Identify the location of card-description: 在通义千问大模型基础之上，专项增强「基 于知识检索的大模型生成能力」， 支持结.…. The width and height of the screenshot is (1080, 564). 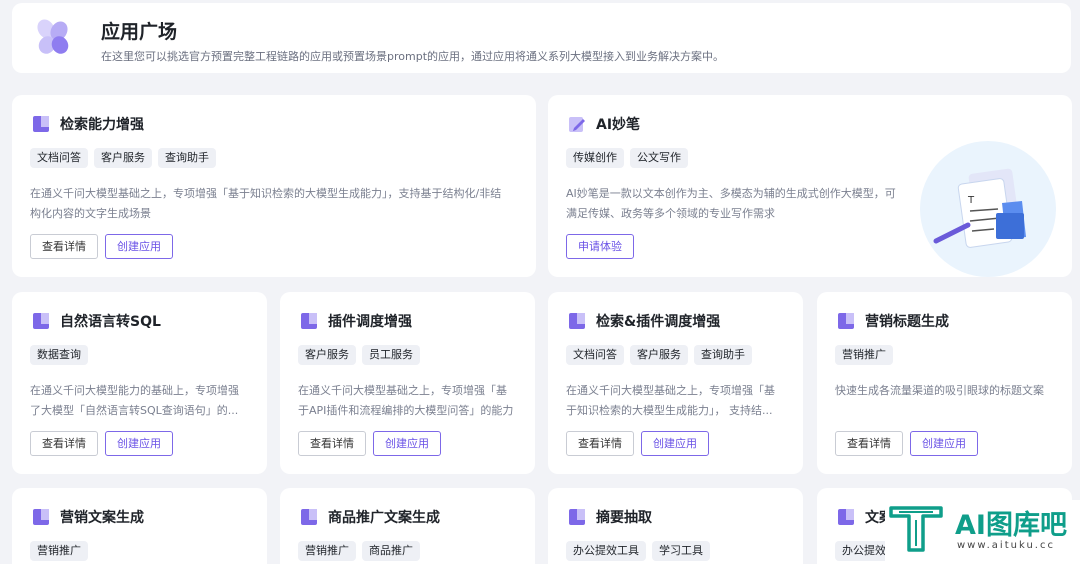
(670, 400).